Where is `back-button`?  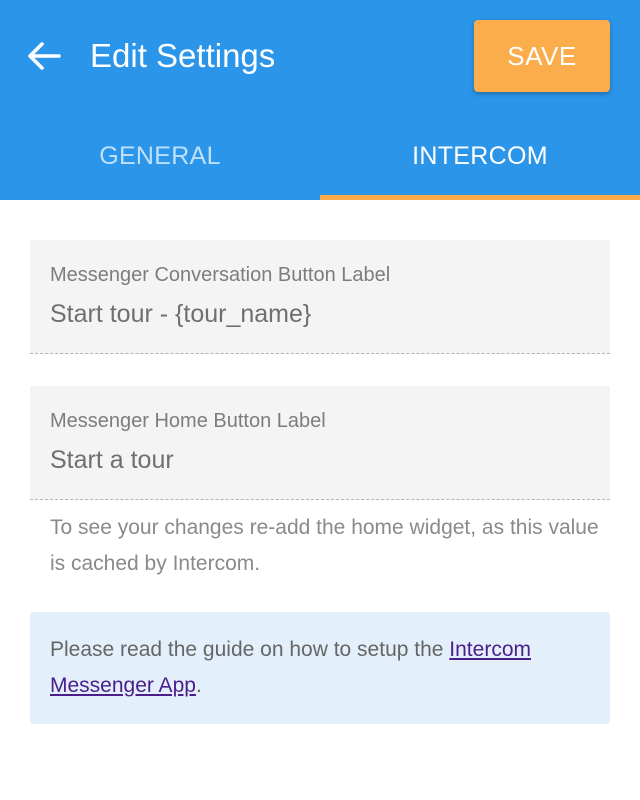 back-button is located at coordinates (44, 56).